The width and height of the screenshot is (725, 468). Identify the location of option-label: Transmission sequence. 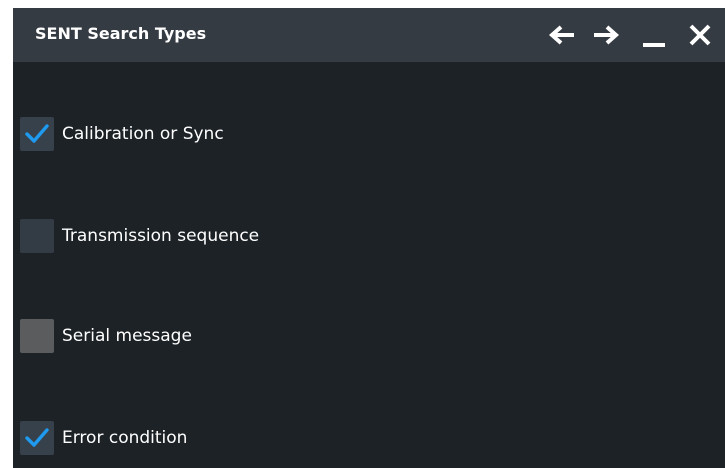
(161, 236).